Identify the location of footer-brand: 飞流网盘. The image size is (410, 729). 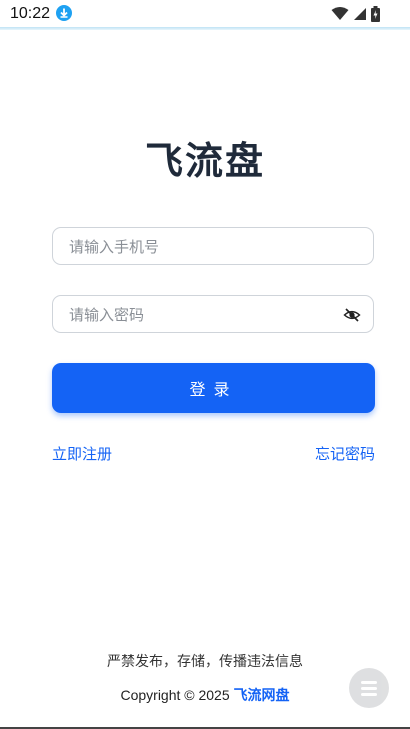
(261, 695).